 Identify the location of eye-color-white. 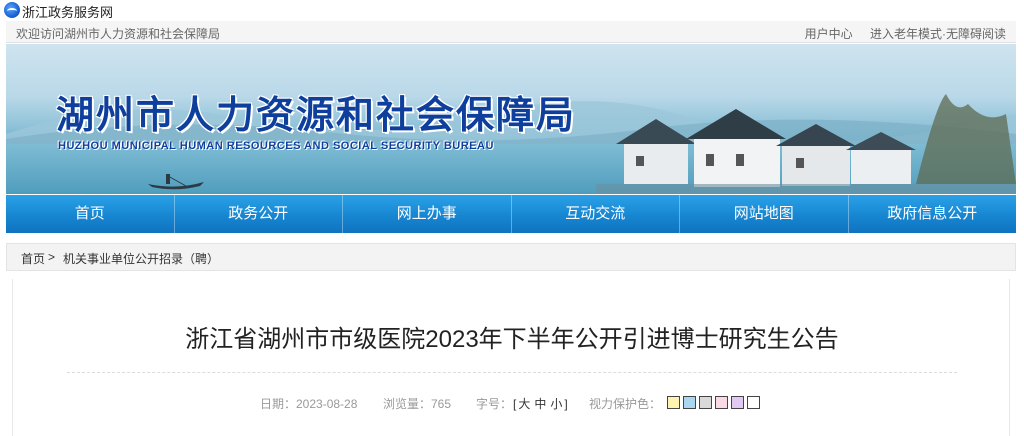
(753, 402).